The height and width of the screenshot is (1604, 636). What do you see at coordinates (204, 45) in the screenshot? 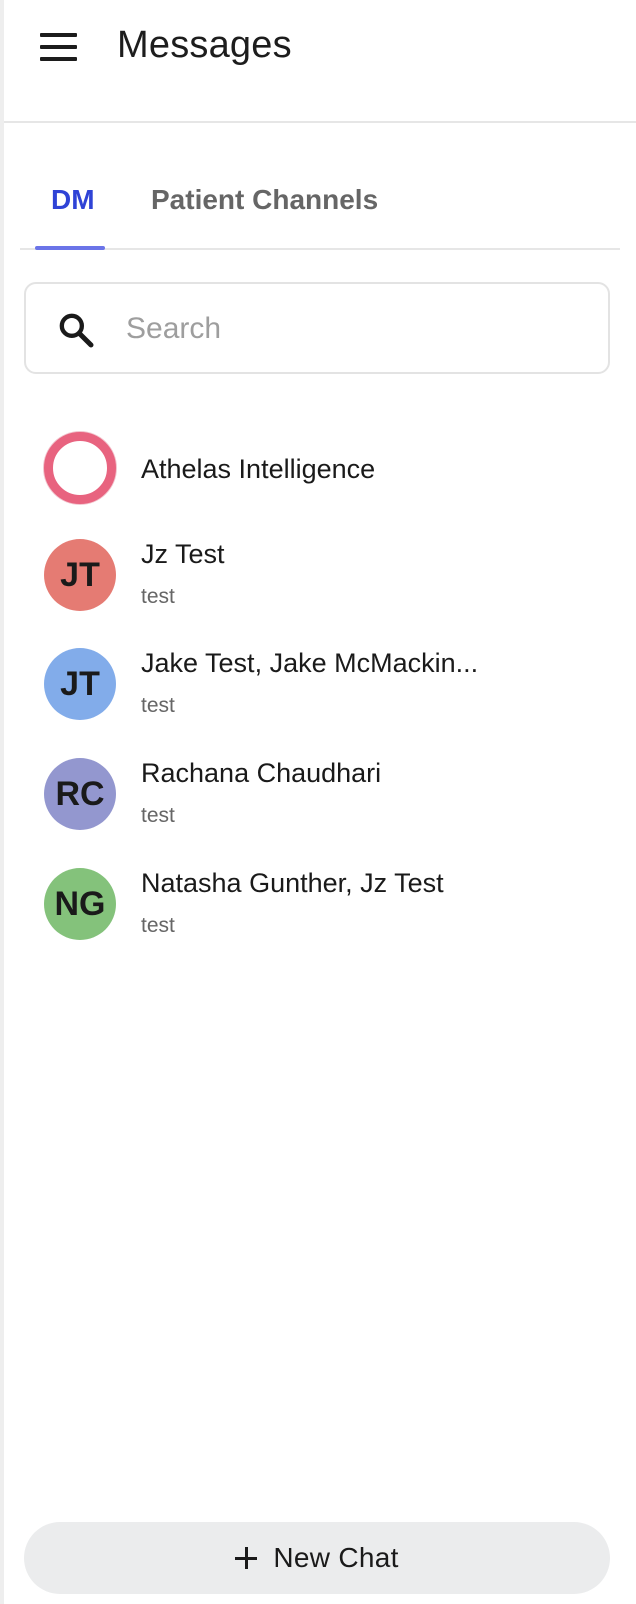
I see `page-title: Messages` at bounding box center [204, 45].